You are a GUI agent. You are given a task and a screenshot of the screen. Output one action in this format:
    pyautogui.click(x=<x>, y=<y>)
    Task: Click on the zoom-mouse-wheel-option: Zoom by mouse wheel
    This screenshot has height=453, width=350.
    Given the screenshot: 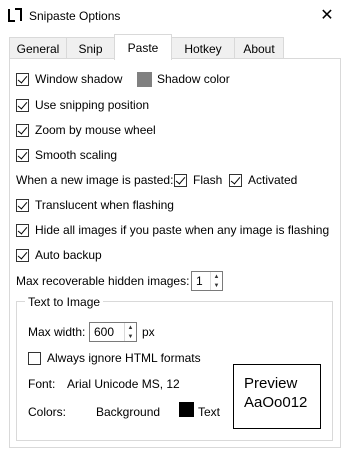 What is the action you would take?
    pyautogui.click(x=86, y=130)
    